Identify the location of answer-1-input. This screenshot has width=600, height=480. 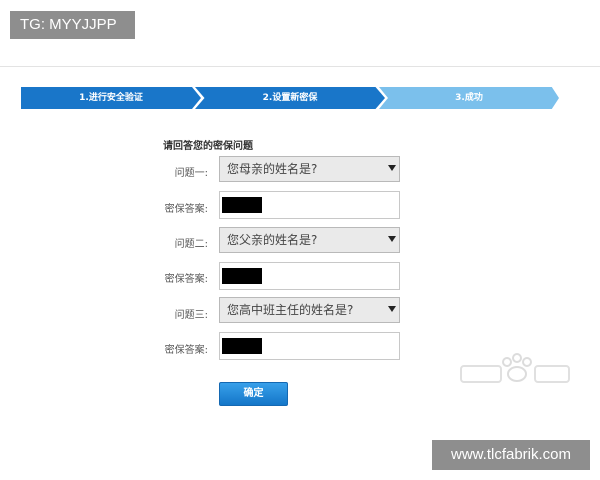
(309, 205).